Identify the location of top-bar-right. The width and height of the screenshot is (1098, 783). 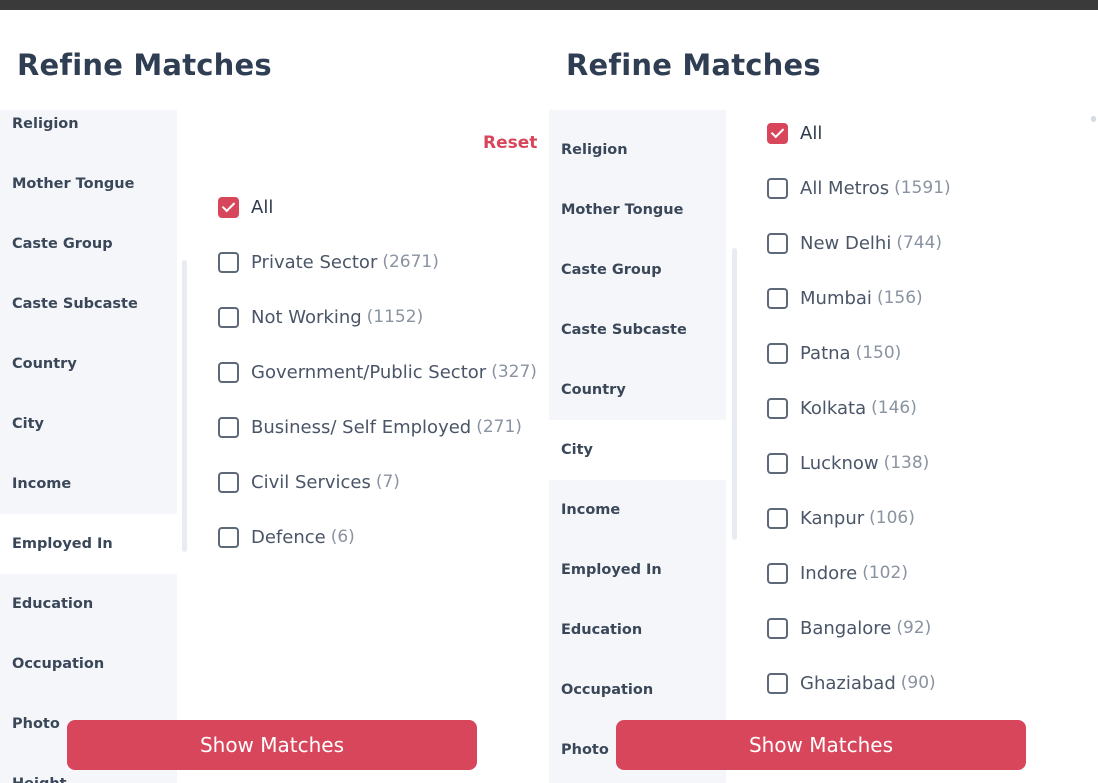
(823, 5).